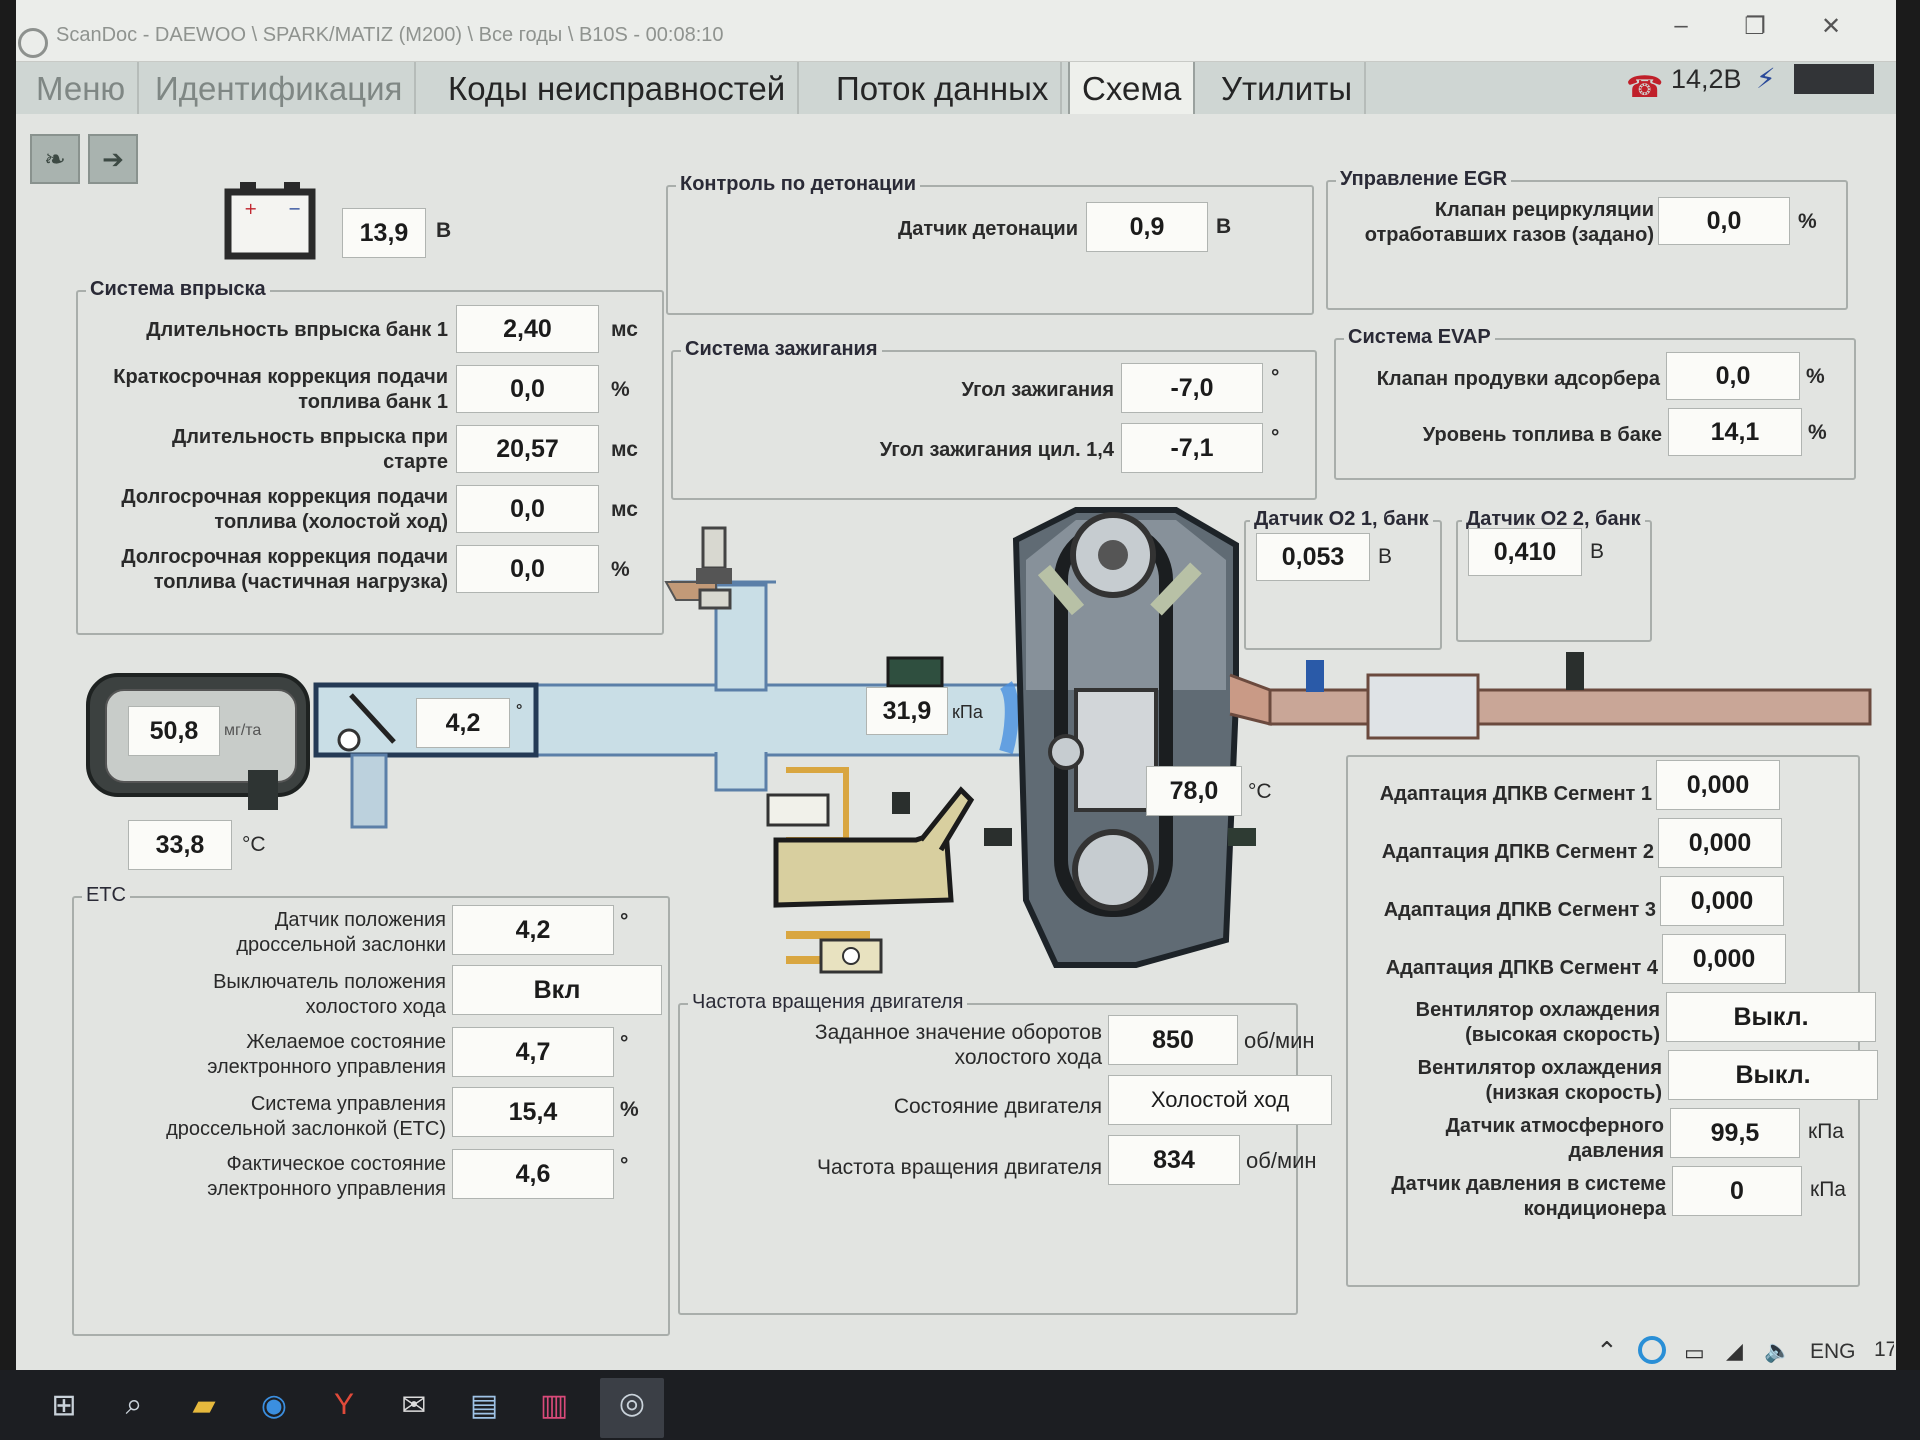 This screenshot has height=1440, width=1920. What do you see at coordinates (1554, 1138) in the screenshot?
I see `baro-sensor-label: Датчик атмосферного давления` at bounding box center [1554, 1138].